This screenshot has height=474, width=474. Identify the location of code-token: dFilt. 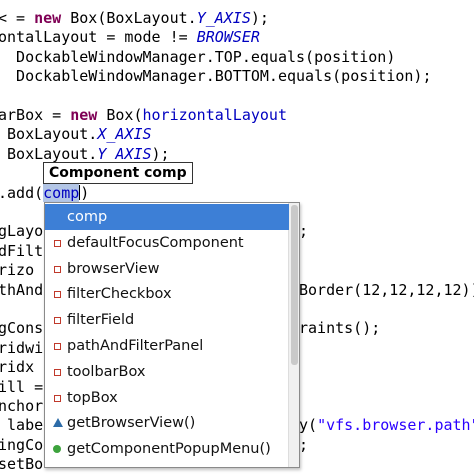
(22, 250).